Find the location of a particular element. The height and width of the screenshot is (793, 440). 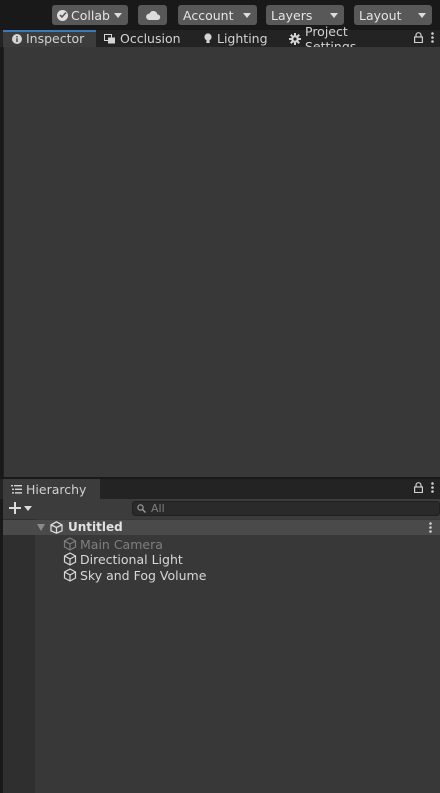

tab-project-settings: Project Settings is located at coordinates (345, 39).